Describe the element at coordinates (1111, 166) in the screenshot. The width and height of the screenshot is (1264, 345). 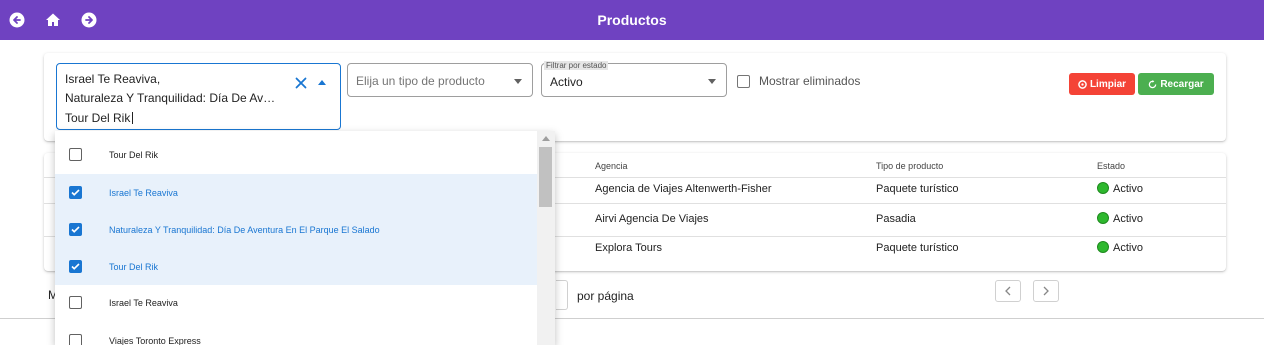
I see `column-header-status: Estado` at that location.